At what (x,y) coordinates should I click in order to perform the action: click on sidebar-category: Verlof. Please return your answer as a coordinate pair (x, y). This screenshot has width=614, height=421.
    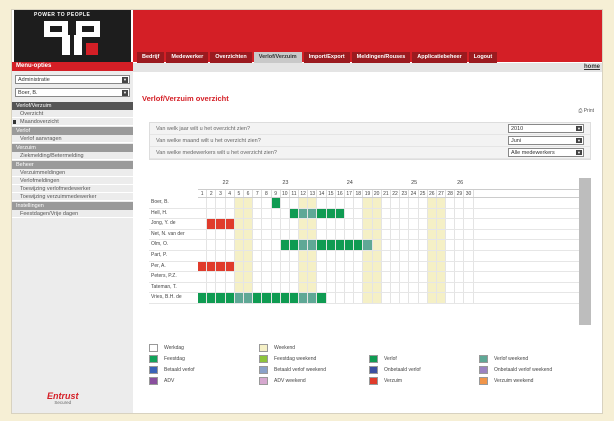
    Looking at the image, I should click on (72, 131).